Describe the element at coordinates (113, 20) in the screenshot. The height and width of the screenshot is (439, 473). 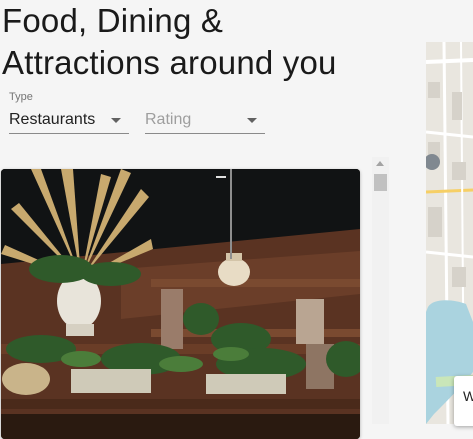
I see `page-title-line-1: Food, Dining &` at that location.